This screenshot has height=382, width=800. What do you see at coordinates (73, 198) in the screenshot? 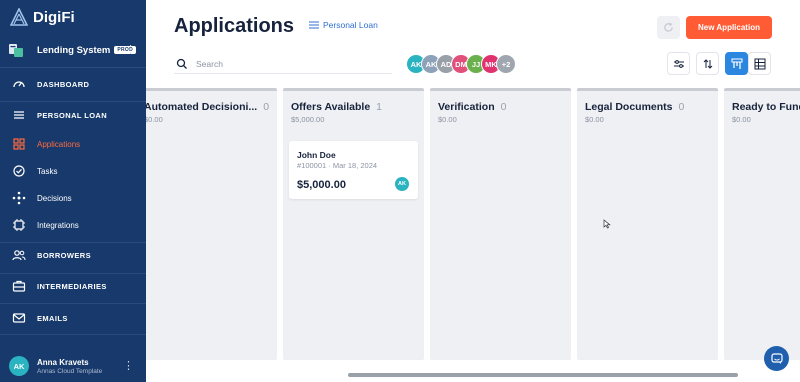
I see `sidebar-item-decisions: Decisions` at bounding box center [73, 198].